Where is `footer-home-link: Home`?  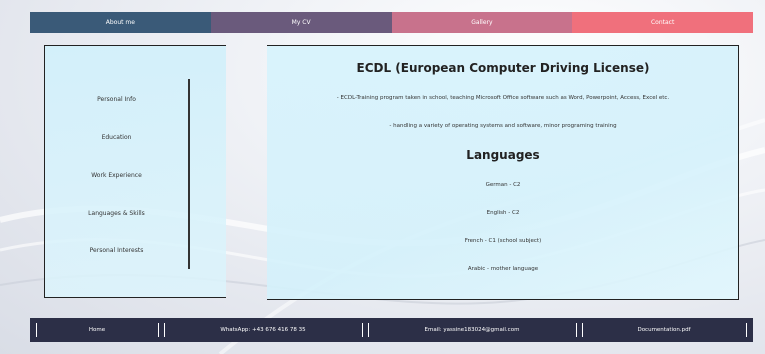 footer-home-link: Home is located at coordinates (97, 330).